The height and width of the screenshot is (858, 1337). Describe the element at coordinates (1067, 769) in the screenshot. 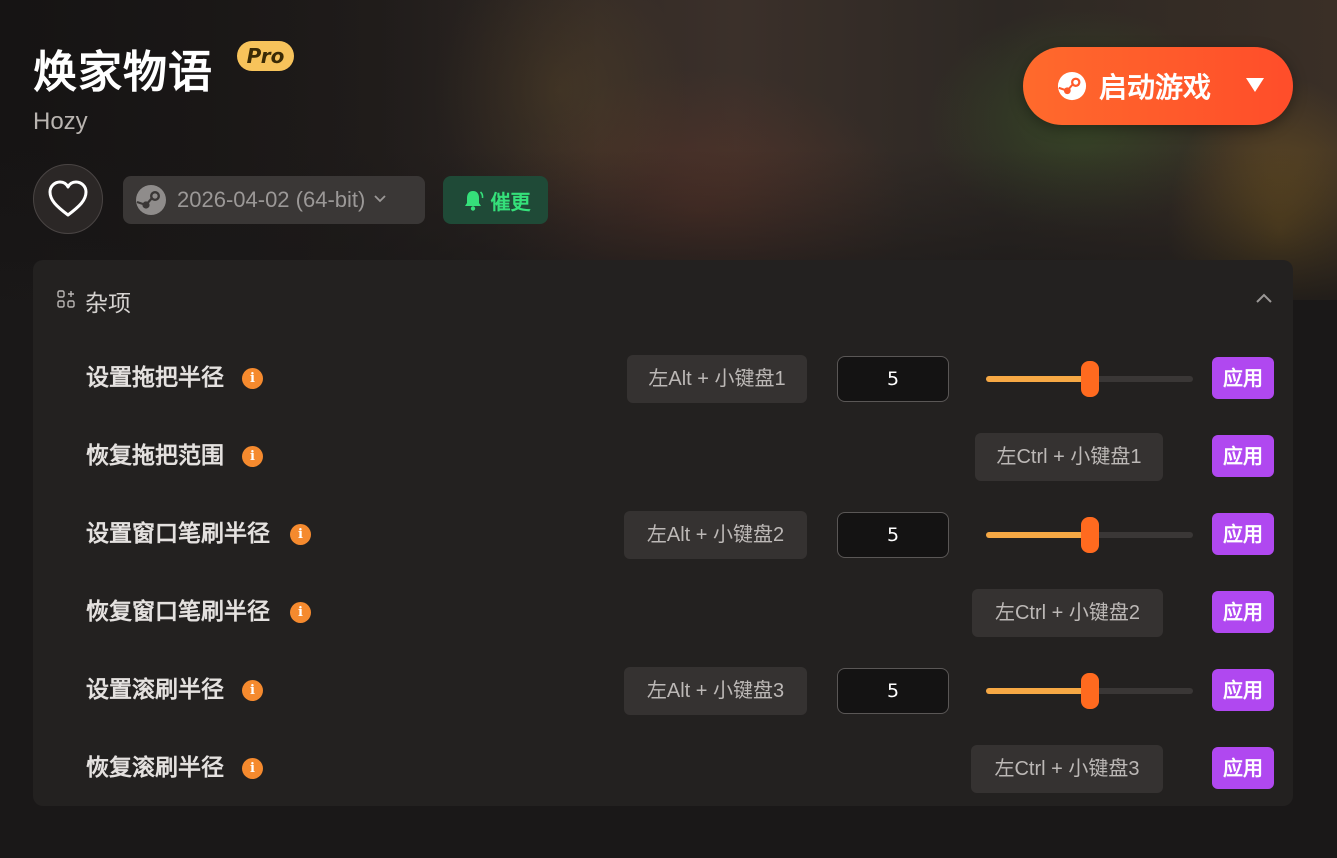

I see `hotkey-badge: 左Ctrl + 小键盘3` at that location.